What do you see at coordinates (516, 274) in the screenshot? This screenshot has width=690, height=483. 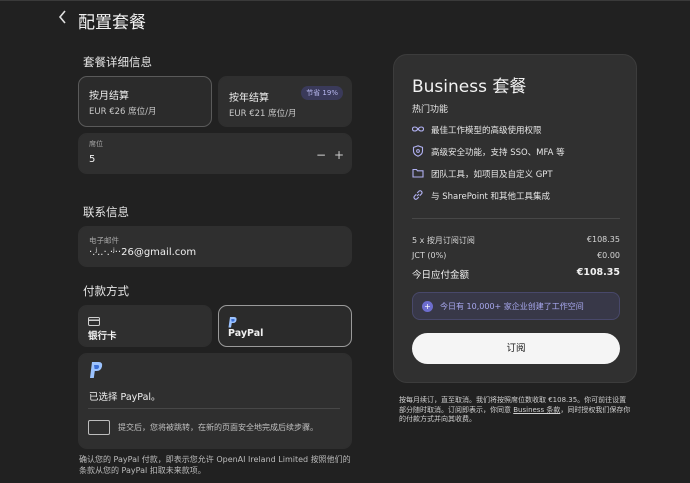 I see `total-due-row: 今日应付金额 €108.35` at bounding box center [516, 274].